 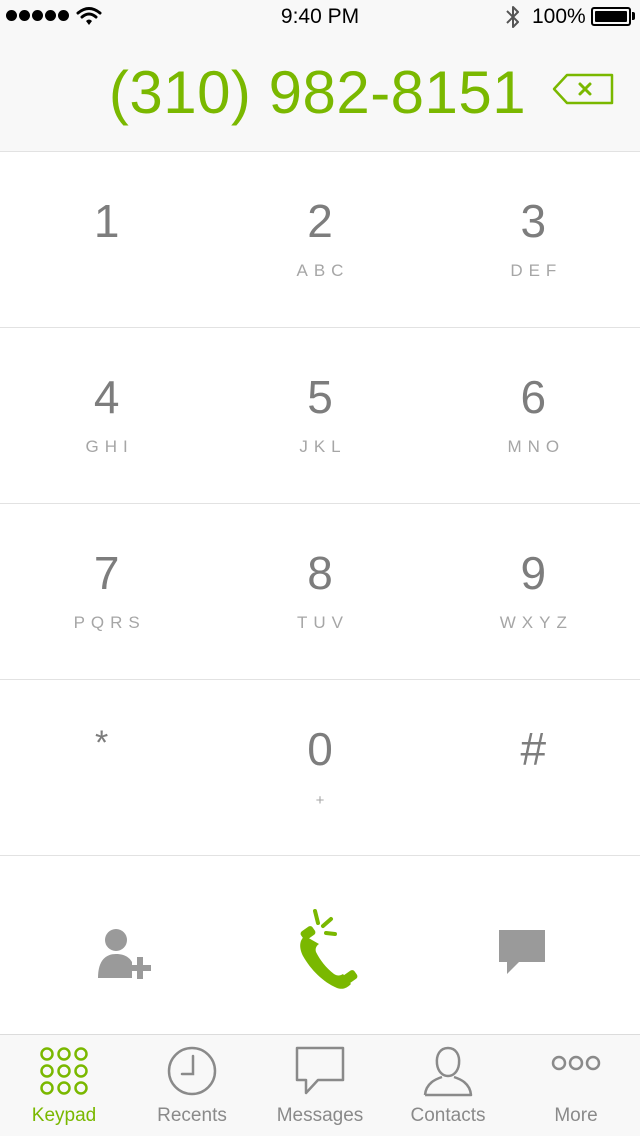 I want to click on add-contact-button, so click(x=106, y=945).